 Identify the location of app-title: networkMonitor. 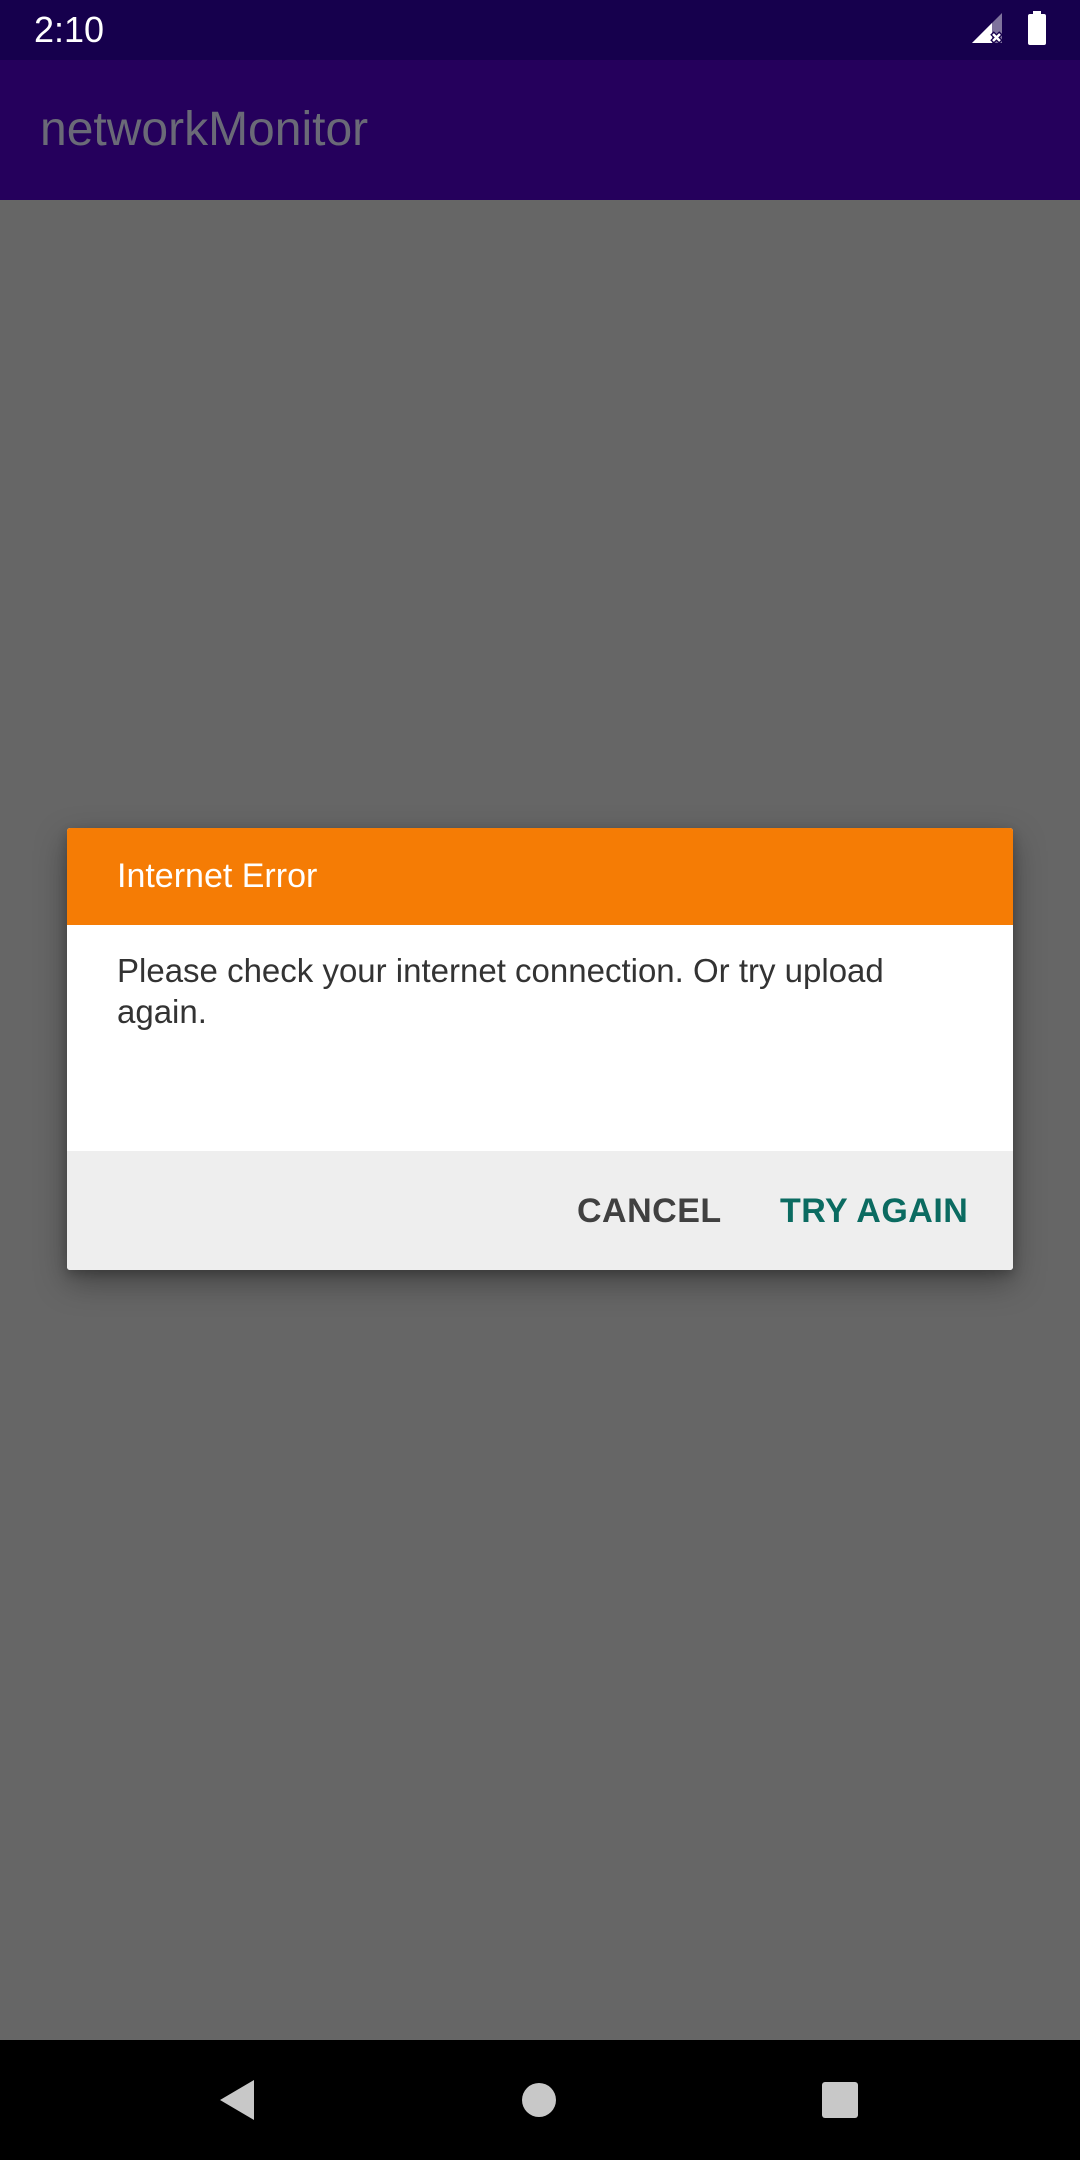
(204, 129).